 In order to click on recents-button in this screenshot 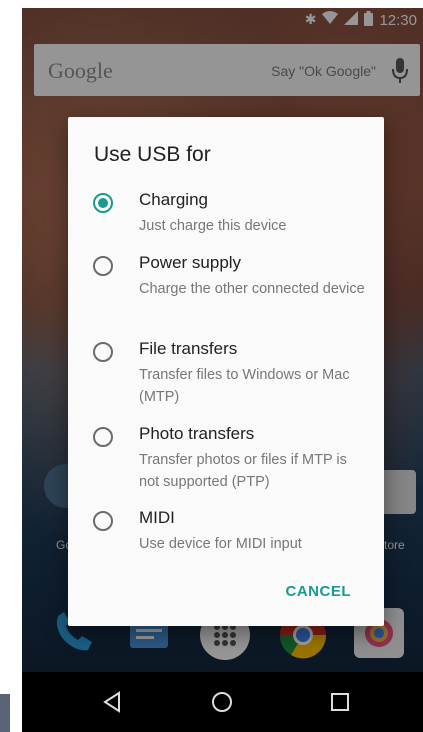, I will do `click(340, 702)`.